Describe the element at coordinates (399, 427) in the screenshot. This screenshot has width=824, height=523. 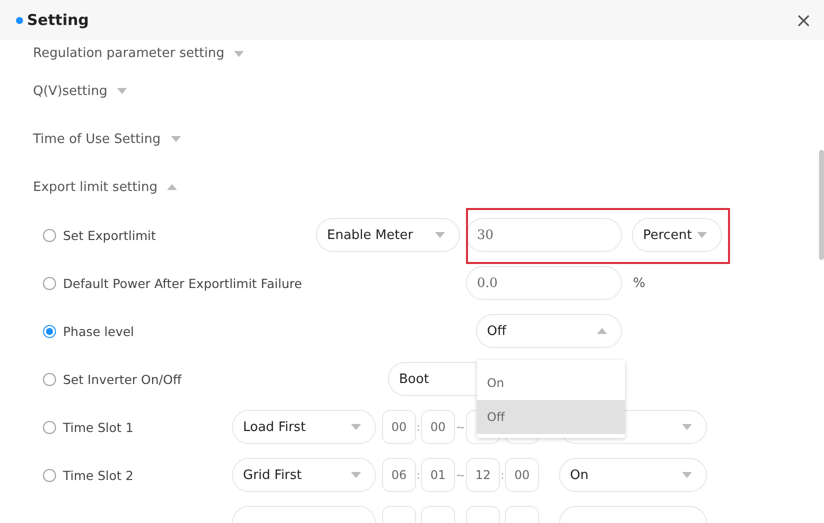
I see `hour-field: 00` at that location.